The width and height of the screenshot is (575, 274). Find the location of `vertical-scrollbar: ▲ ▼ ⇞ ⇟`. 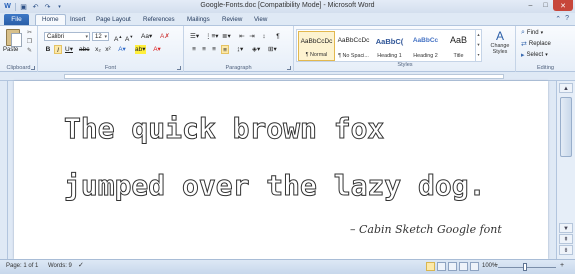

vertical-scrollbar: ▲ ▼ ⇞ ⇟ is located at coordinates (565, 170).